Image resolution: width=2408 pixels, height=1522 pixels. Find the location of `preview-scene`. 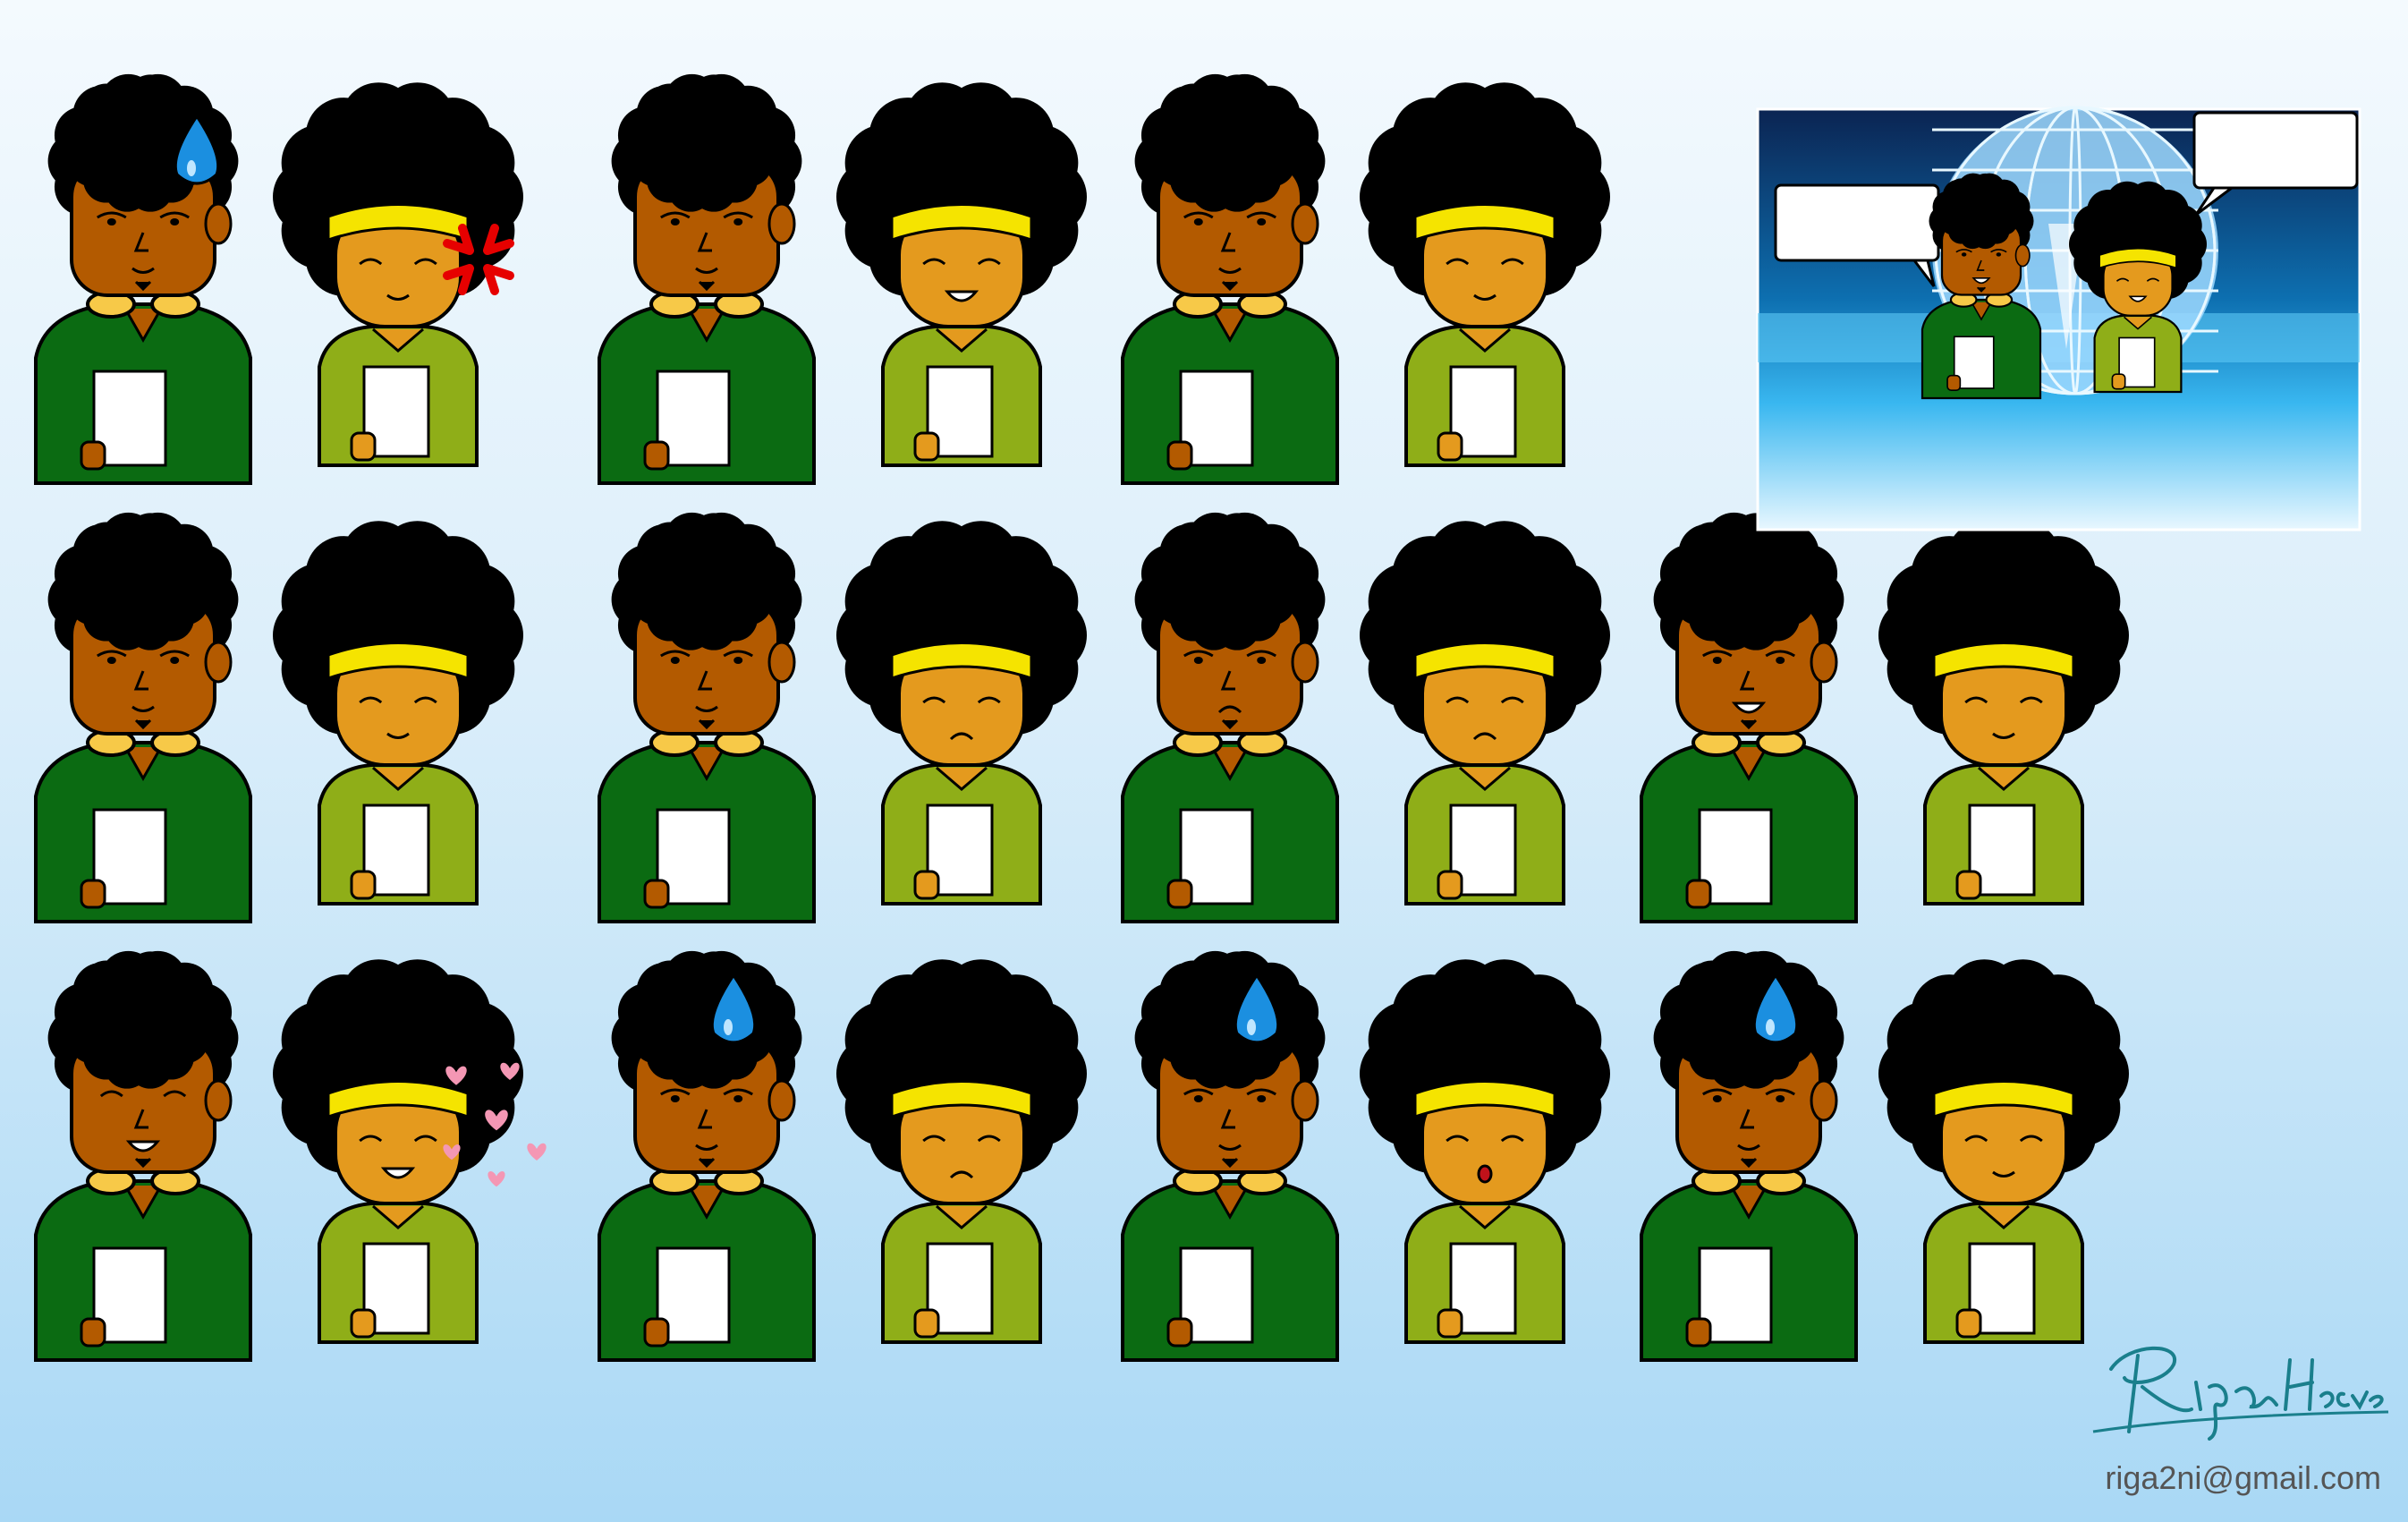

preview-scene is located at coordinates (2059, 318).